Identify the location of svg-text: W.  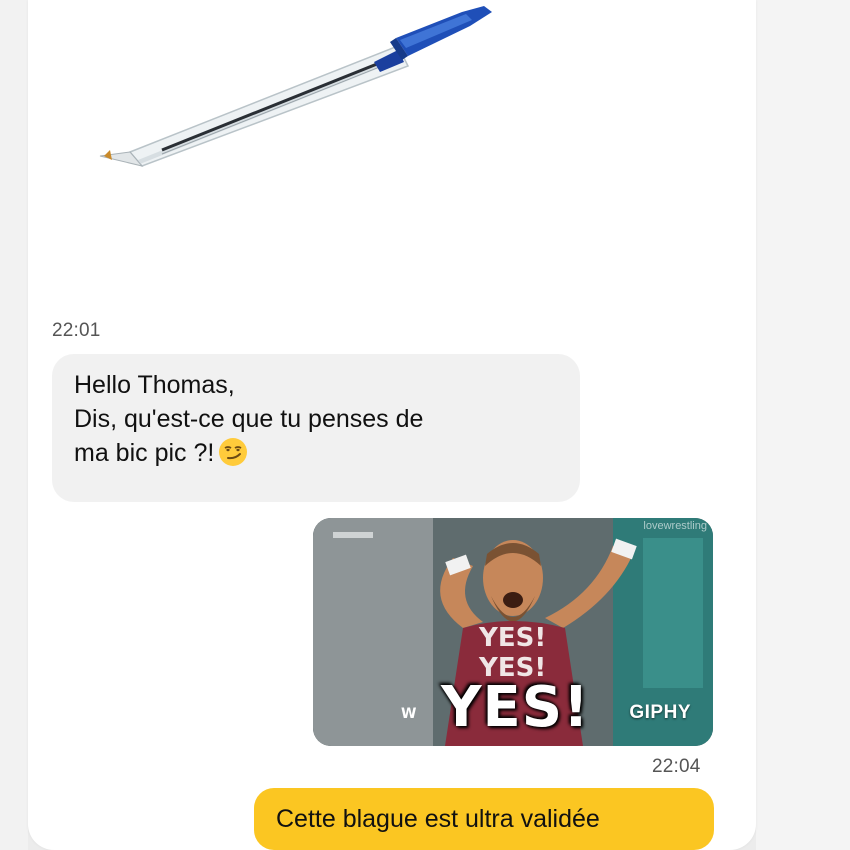
(408, 714).